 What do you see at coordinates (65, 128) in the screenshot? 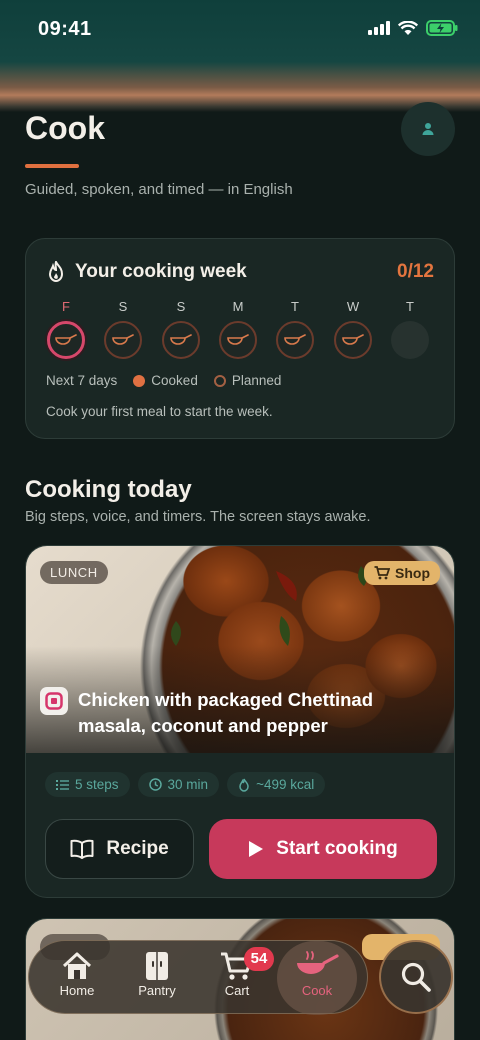
I see `page-title: Cook` at bounding box center [65, 128].